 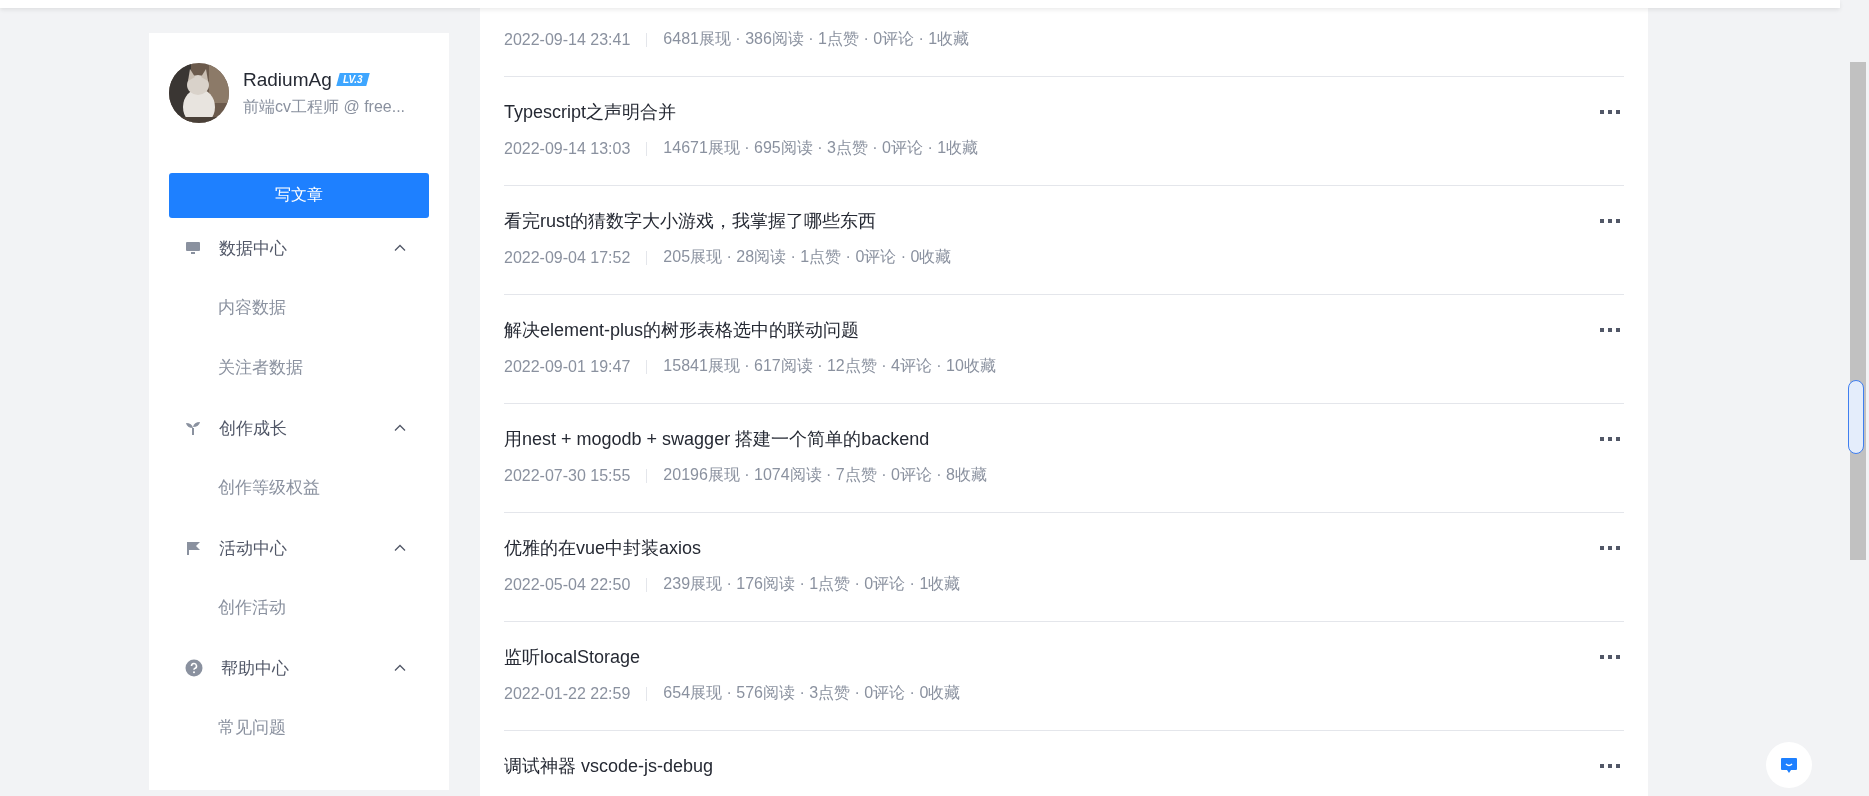 I want to click on article-date: 2022-09-01 19:47, so click(x=576, y=366).